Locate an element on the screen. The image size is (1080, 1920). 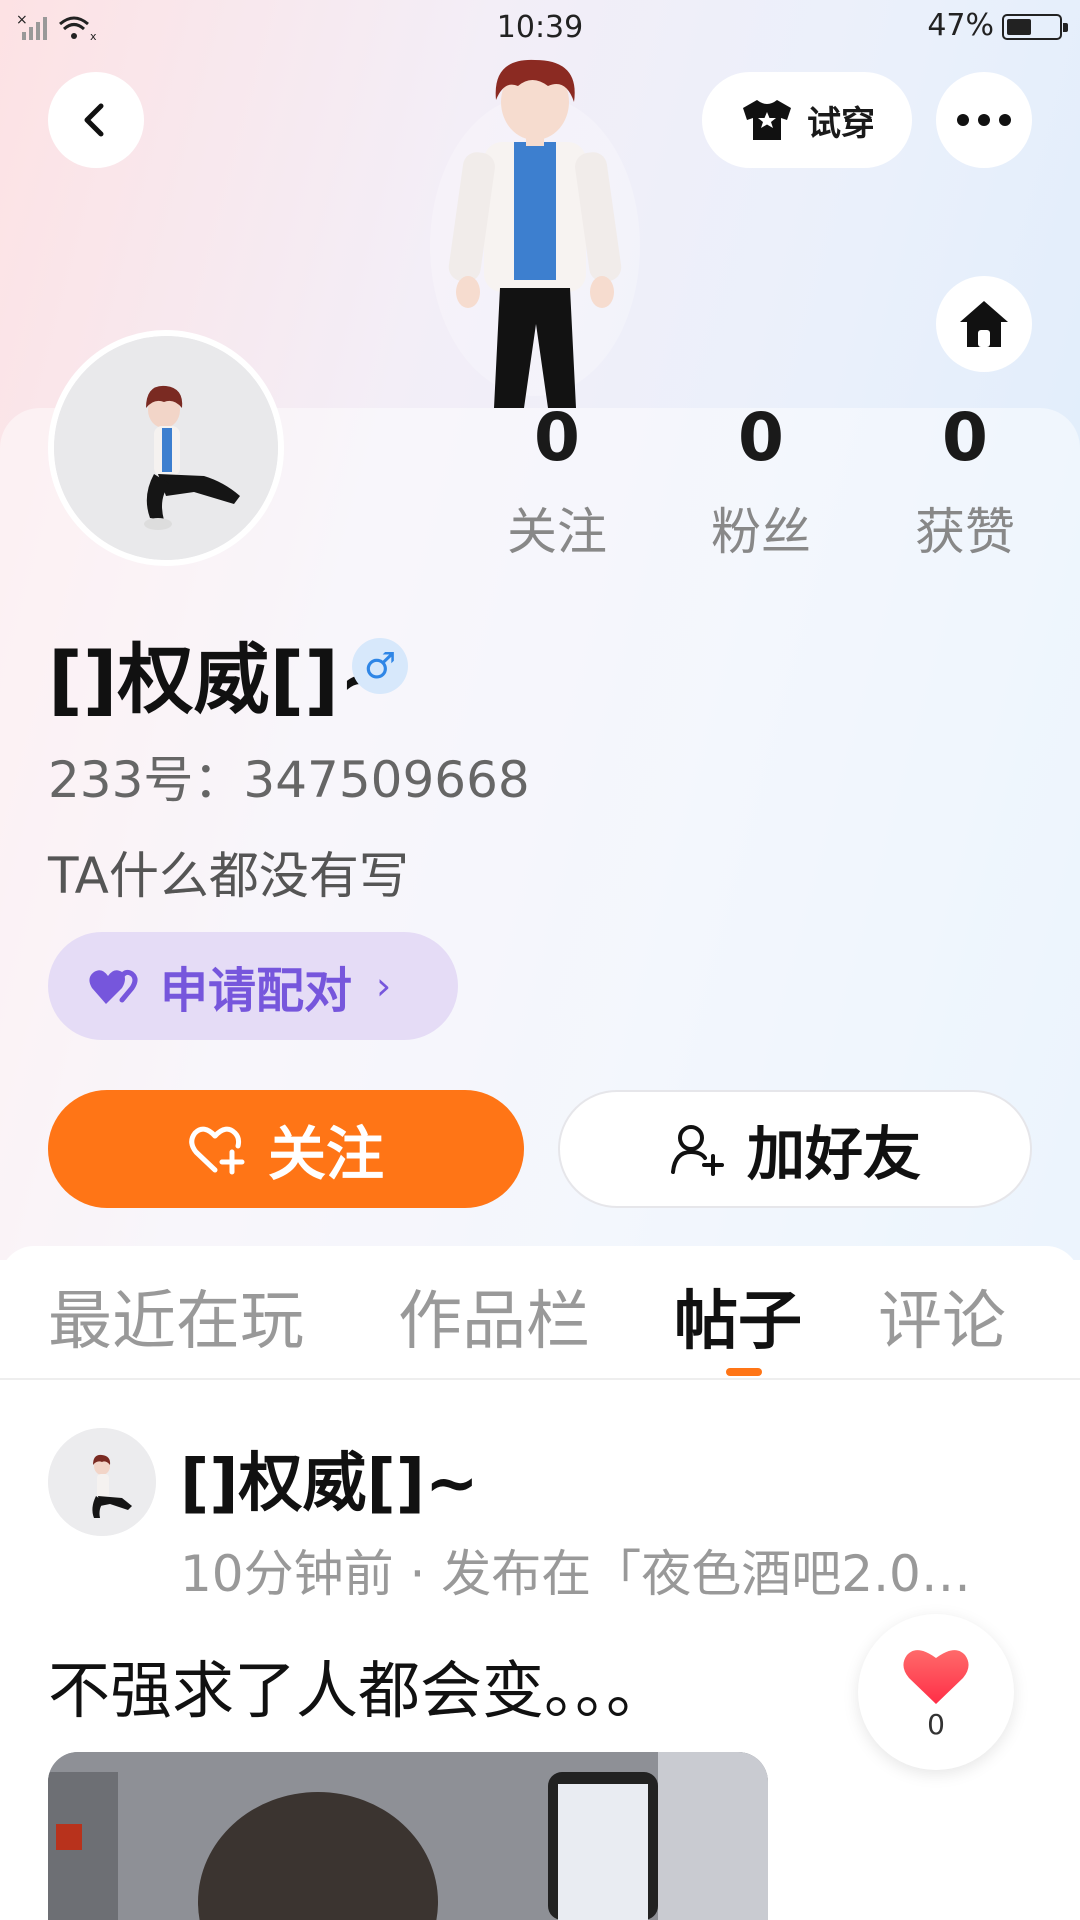
add-friend-button: 加好友 is located at coordinates (795, 1149).